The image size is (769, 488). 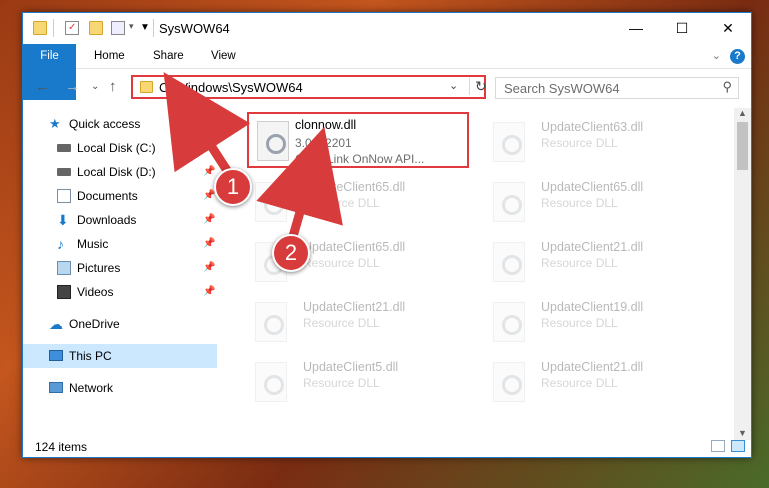 What do you see at coordinates (120, 244) in the screenshot?
I see `sidebar-item-music: ♪ Music 📌` at bounding box center [120, 244].